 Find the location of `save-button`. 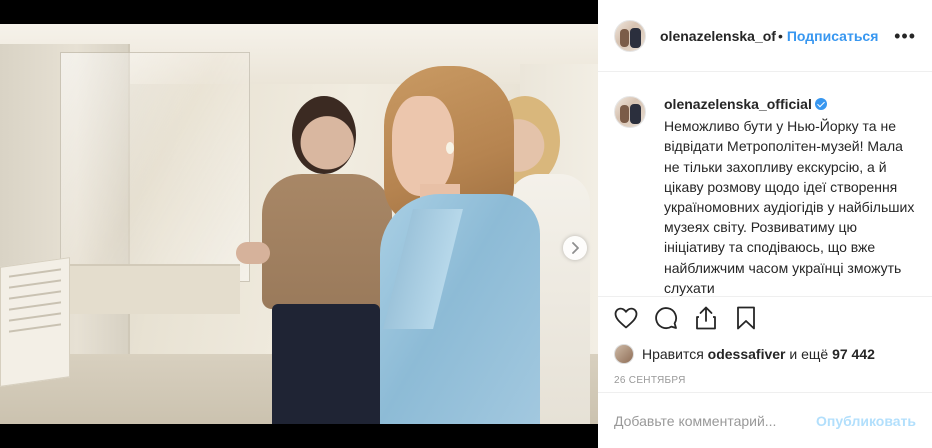

save-button is located at coordinates (746, 318).